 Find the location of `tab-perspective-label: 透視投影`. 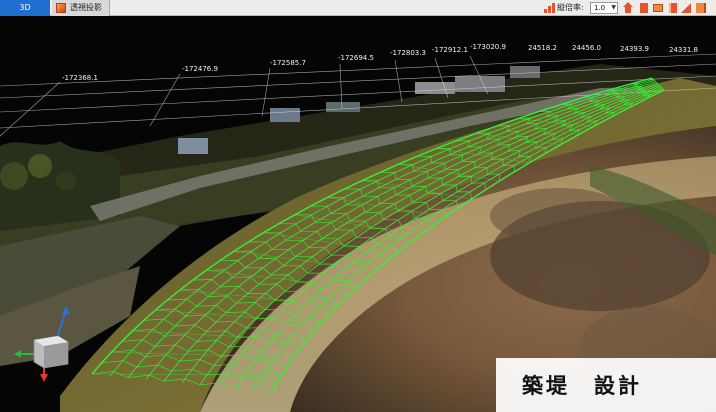

tab-perspective-label: 透視投影 is located at coordinates (86, 7).